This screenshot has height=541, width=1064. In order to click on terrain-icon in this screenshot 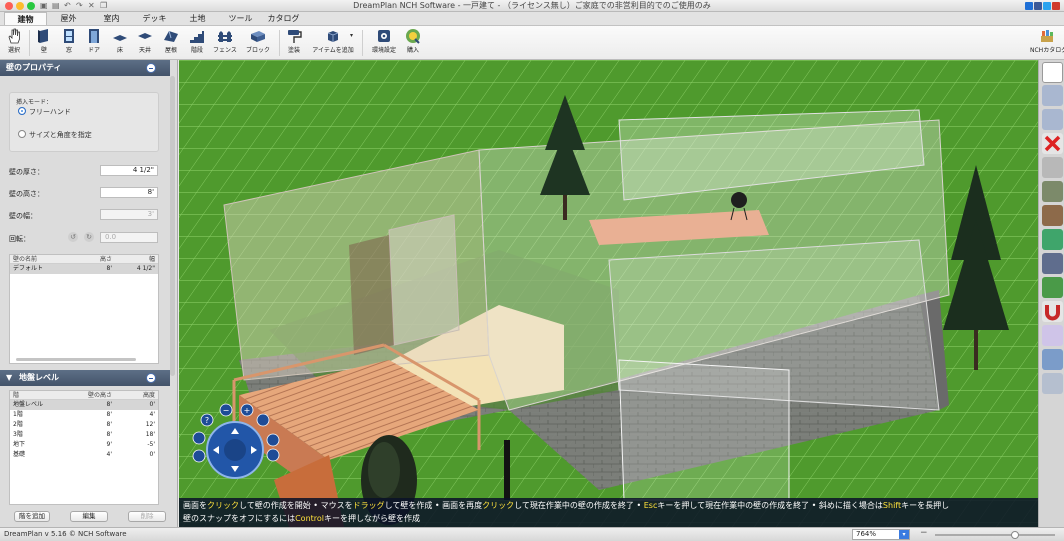, I will do `click(1052, 215)`.